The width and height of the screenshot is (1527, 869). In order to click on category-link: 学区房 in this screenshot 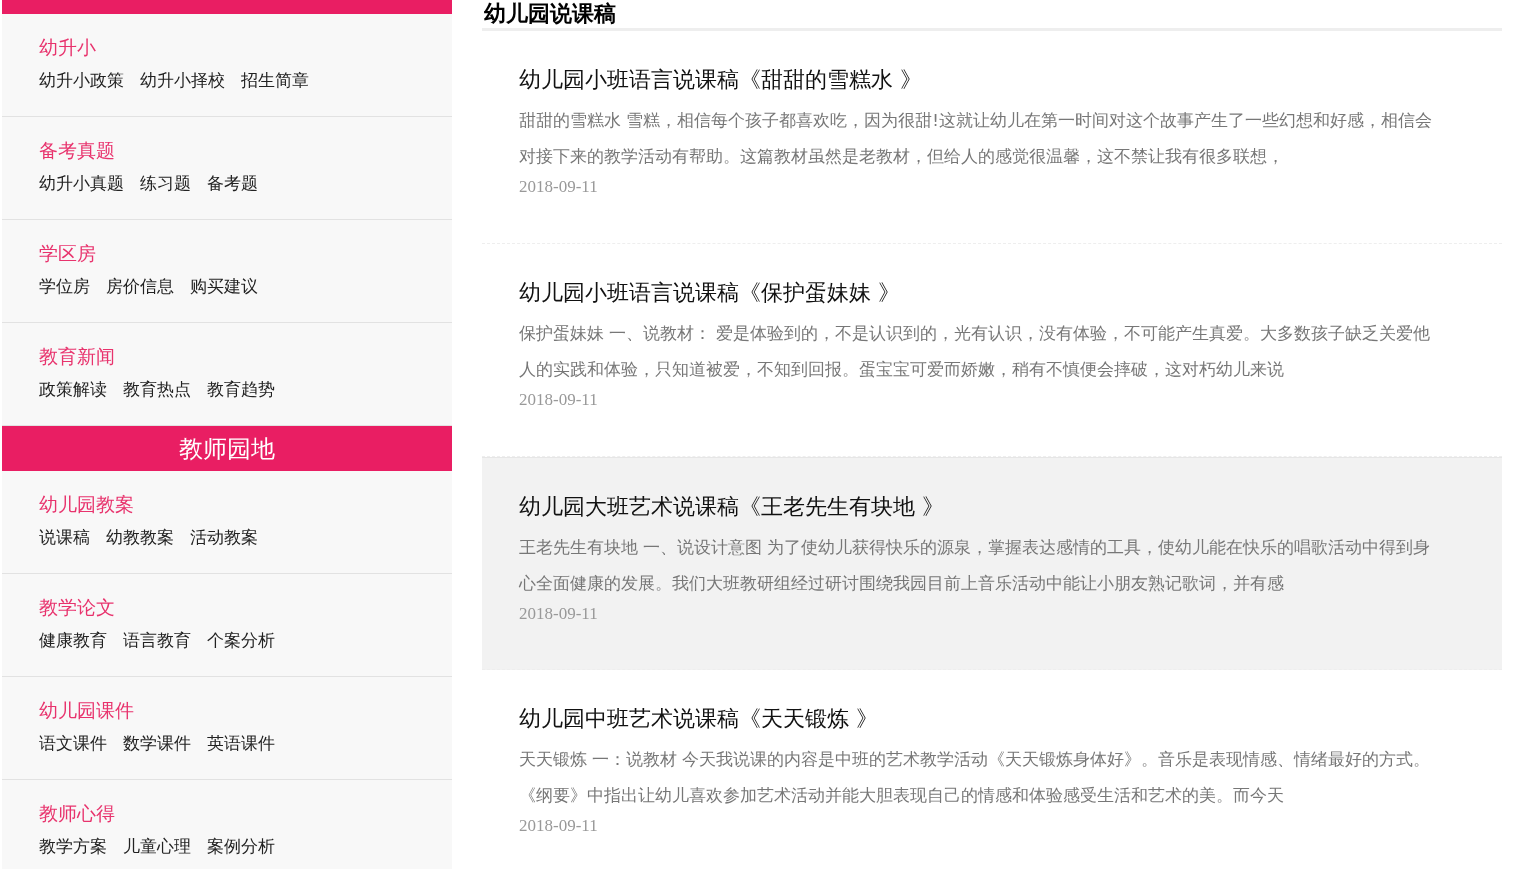, I will do `click(67, 253)`.